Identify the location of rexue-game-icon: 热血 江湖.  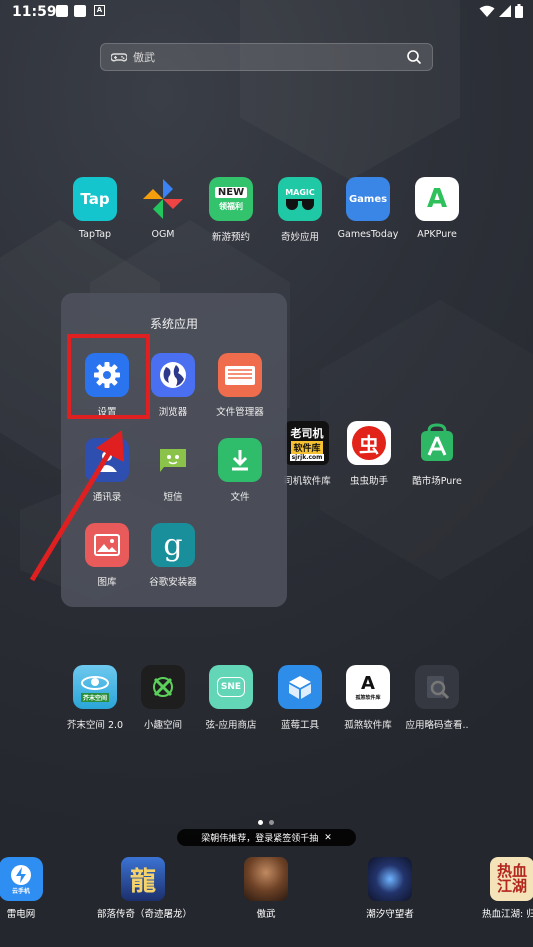
(511, 879).